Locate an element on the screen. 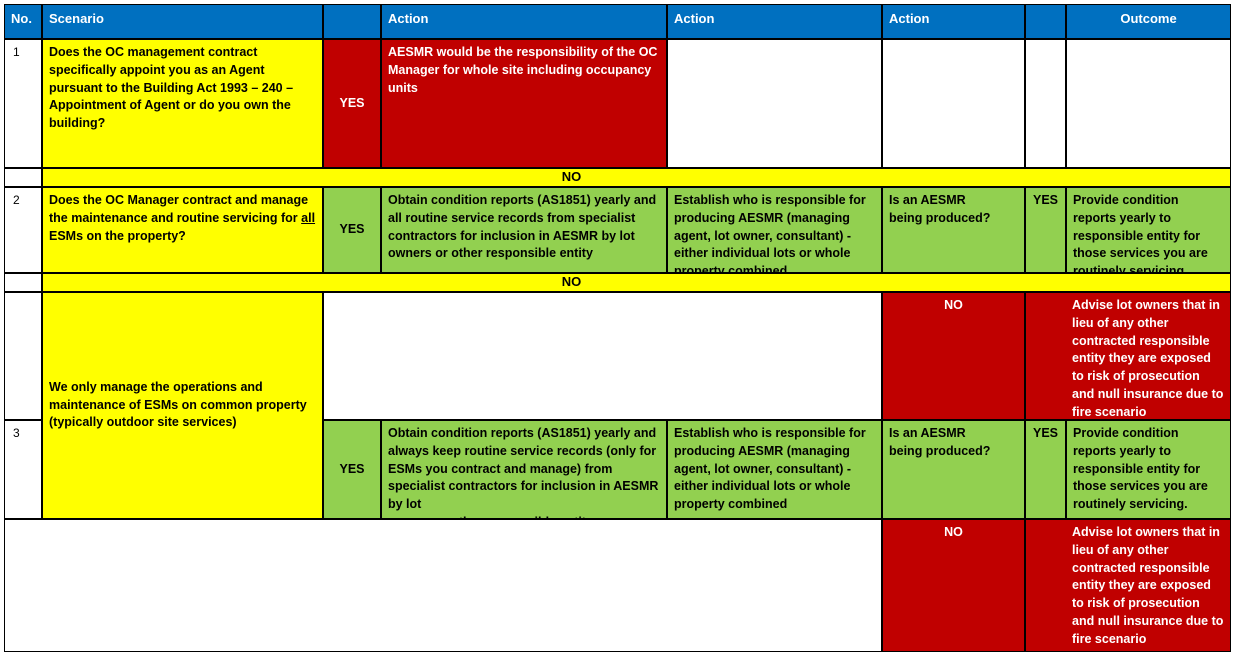  row-2-number: 2 is located at coordinates (23, 230).